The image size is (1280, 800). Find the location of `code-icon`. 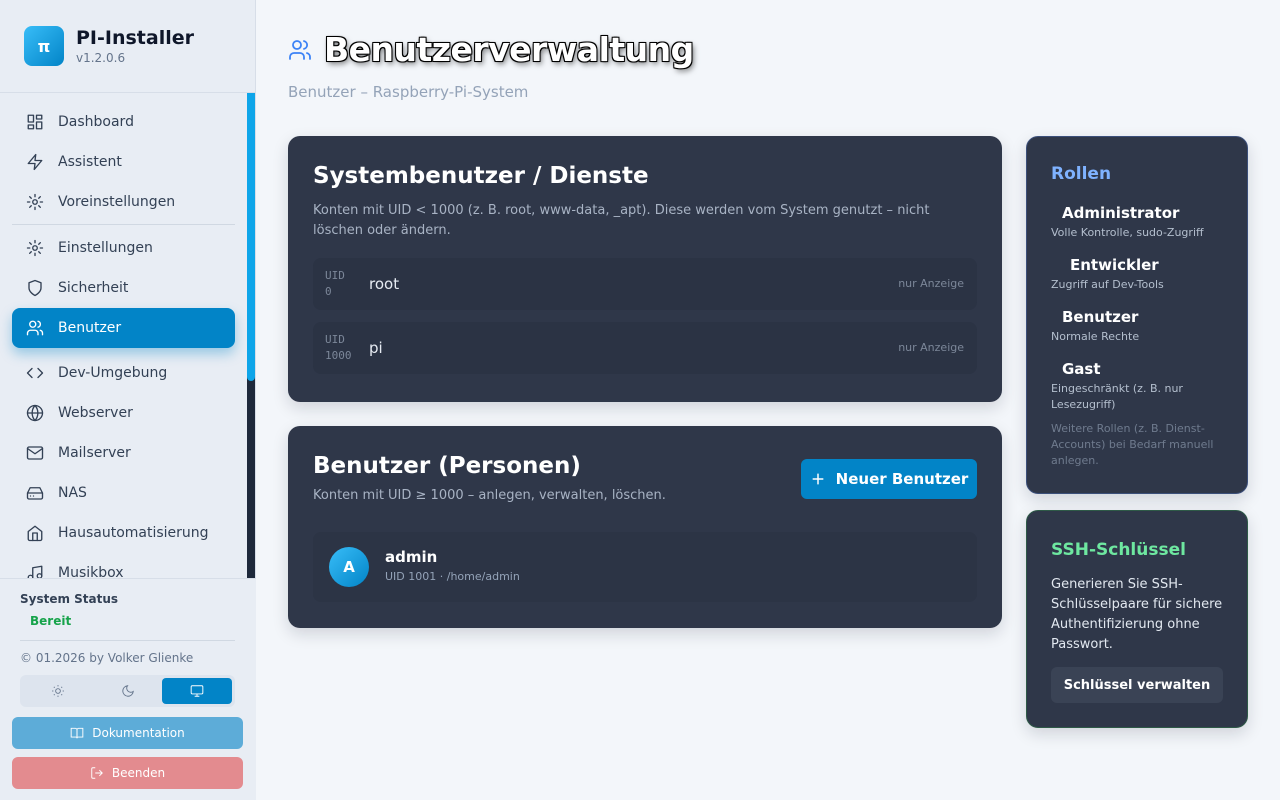

code-icon is located at coordinates (35, 373).